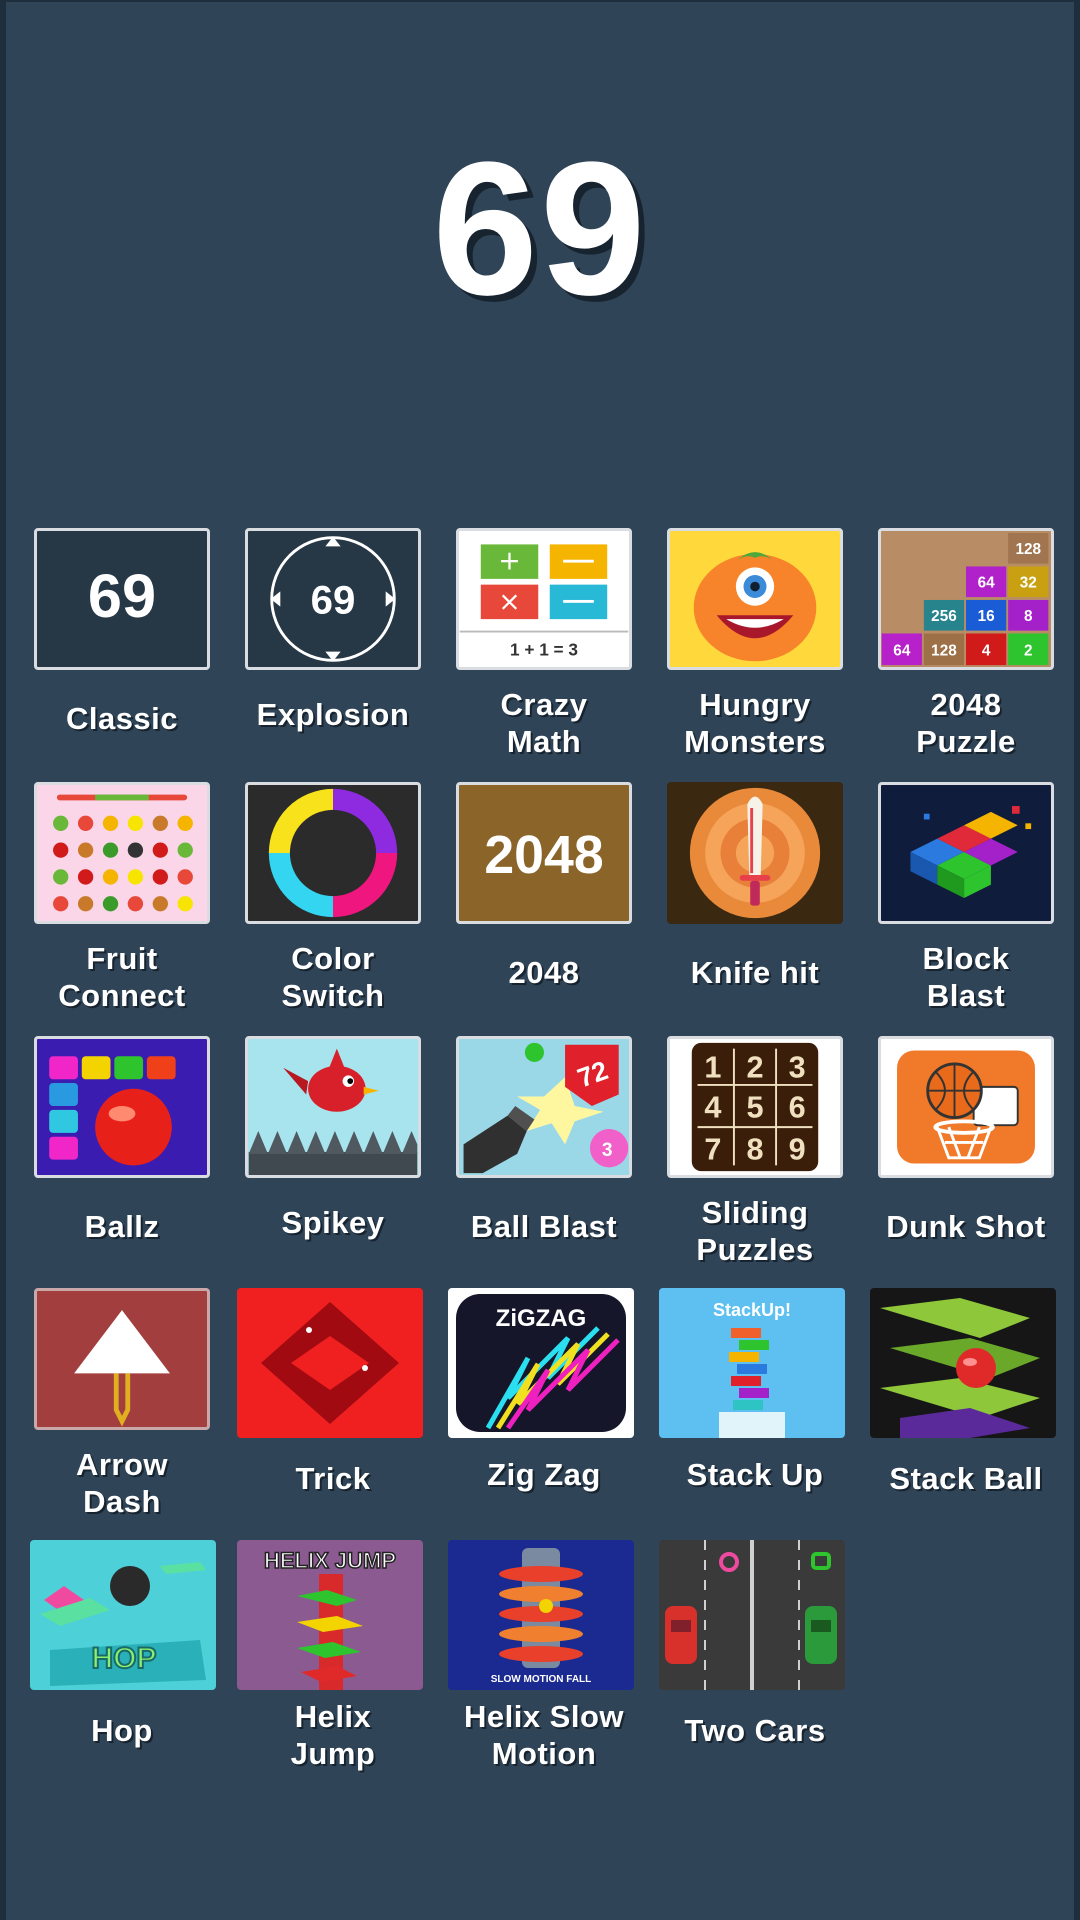  Describe the element at coordinates (544, 1474) in the screenshot. I see `game-label-zig-zag: Zig Zag` at that location.